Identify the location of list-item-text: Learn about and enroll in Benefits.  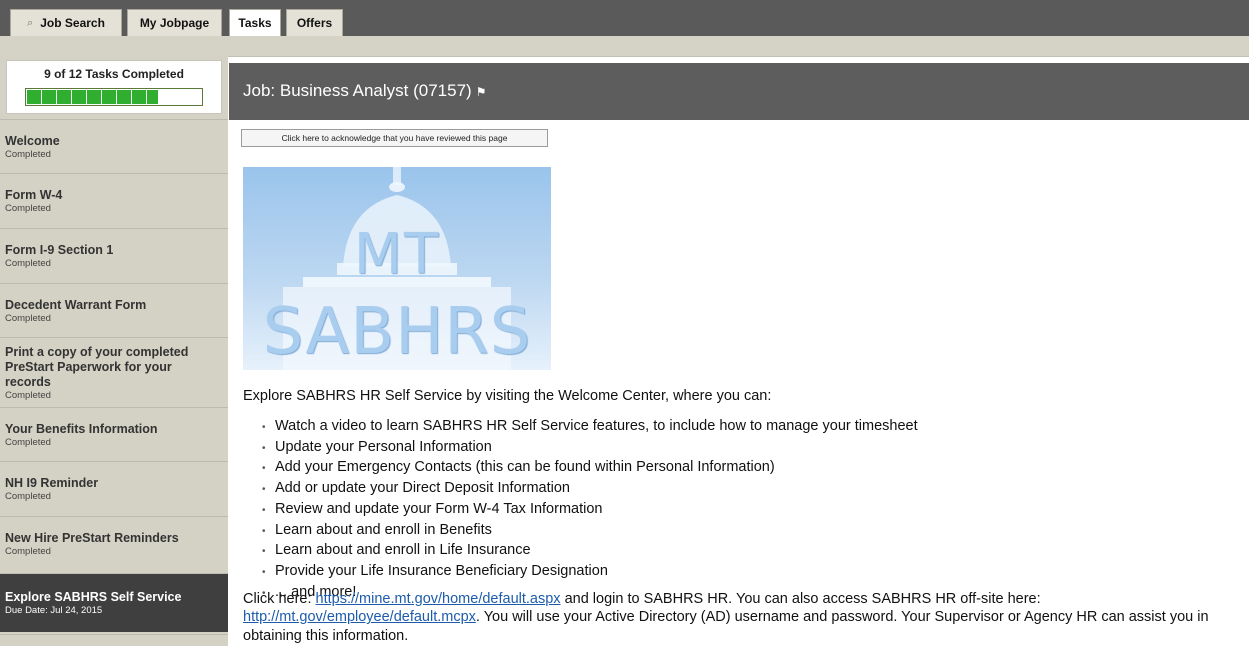
(383, 529).